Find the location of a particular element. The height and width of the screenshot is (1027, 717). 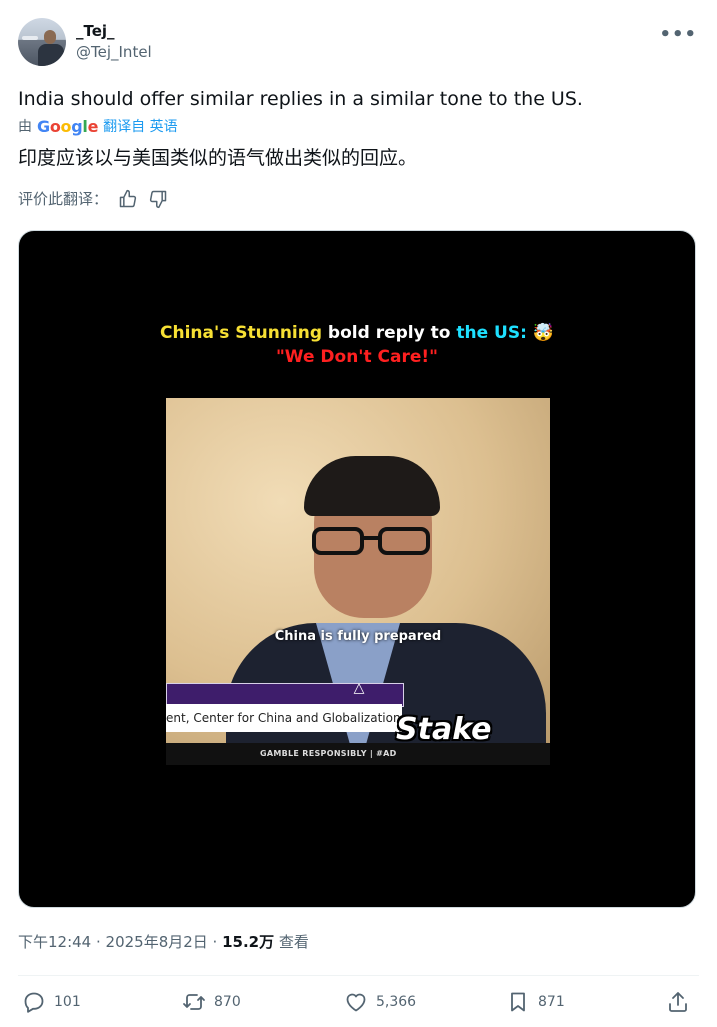

rate-translation-row: 评价此翻译： is located at coordinates (93, 198).